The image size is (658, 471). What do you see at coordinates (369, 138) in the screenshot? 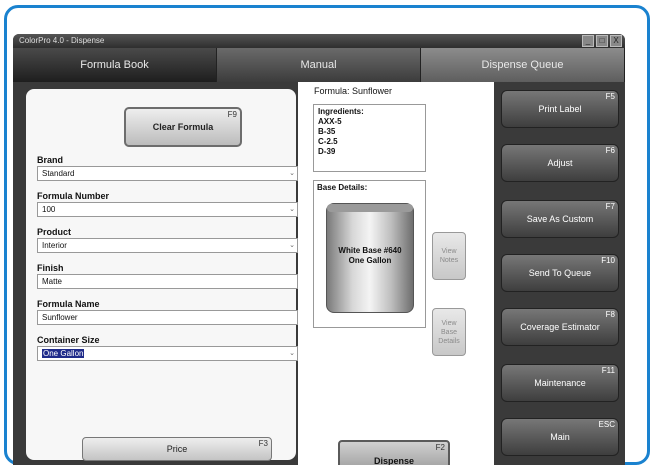
I see `ingredients-box: Ingredients: AXX-5 B-35 C-2.5 D-39` at bounding box center [369, 138].